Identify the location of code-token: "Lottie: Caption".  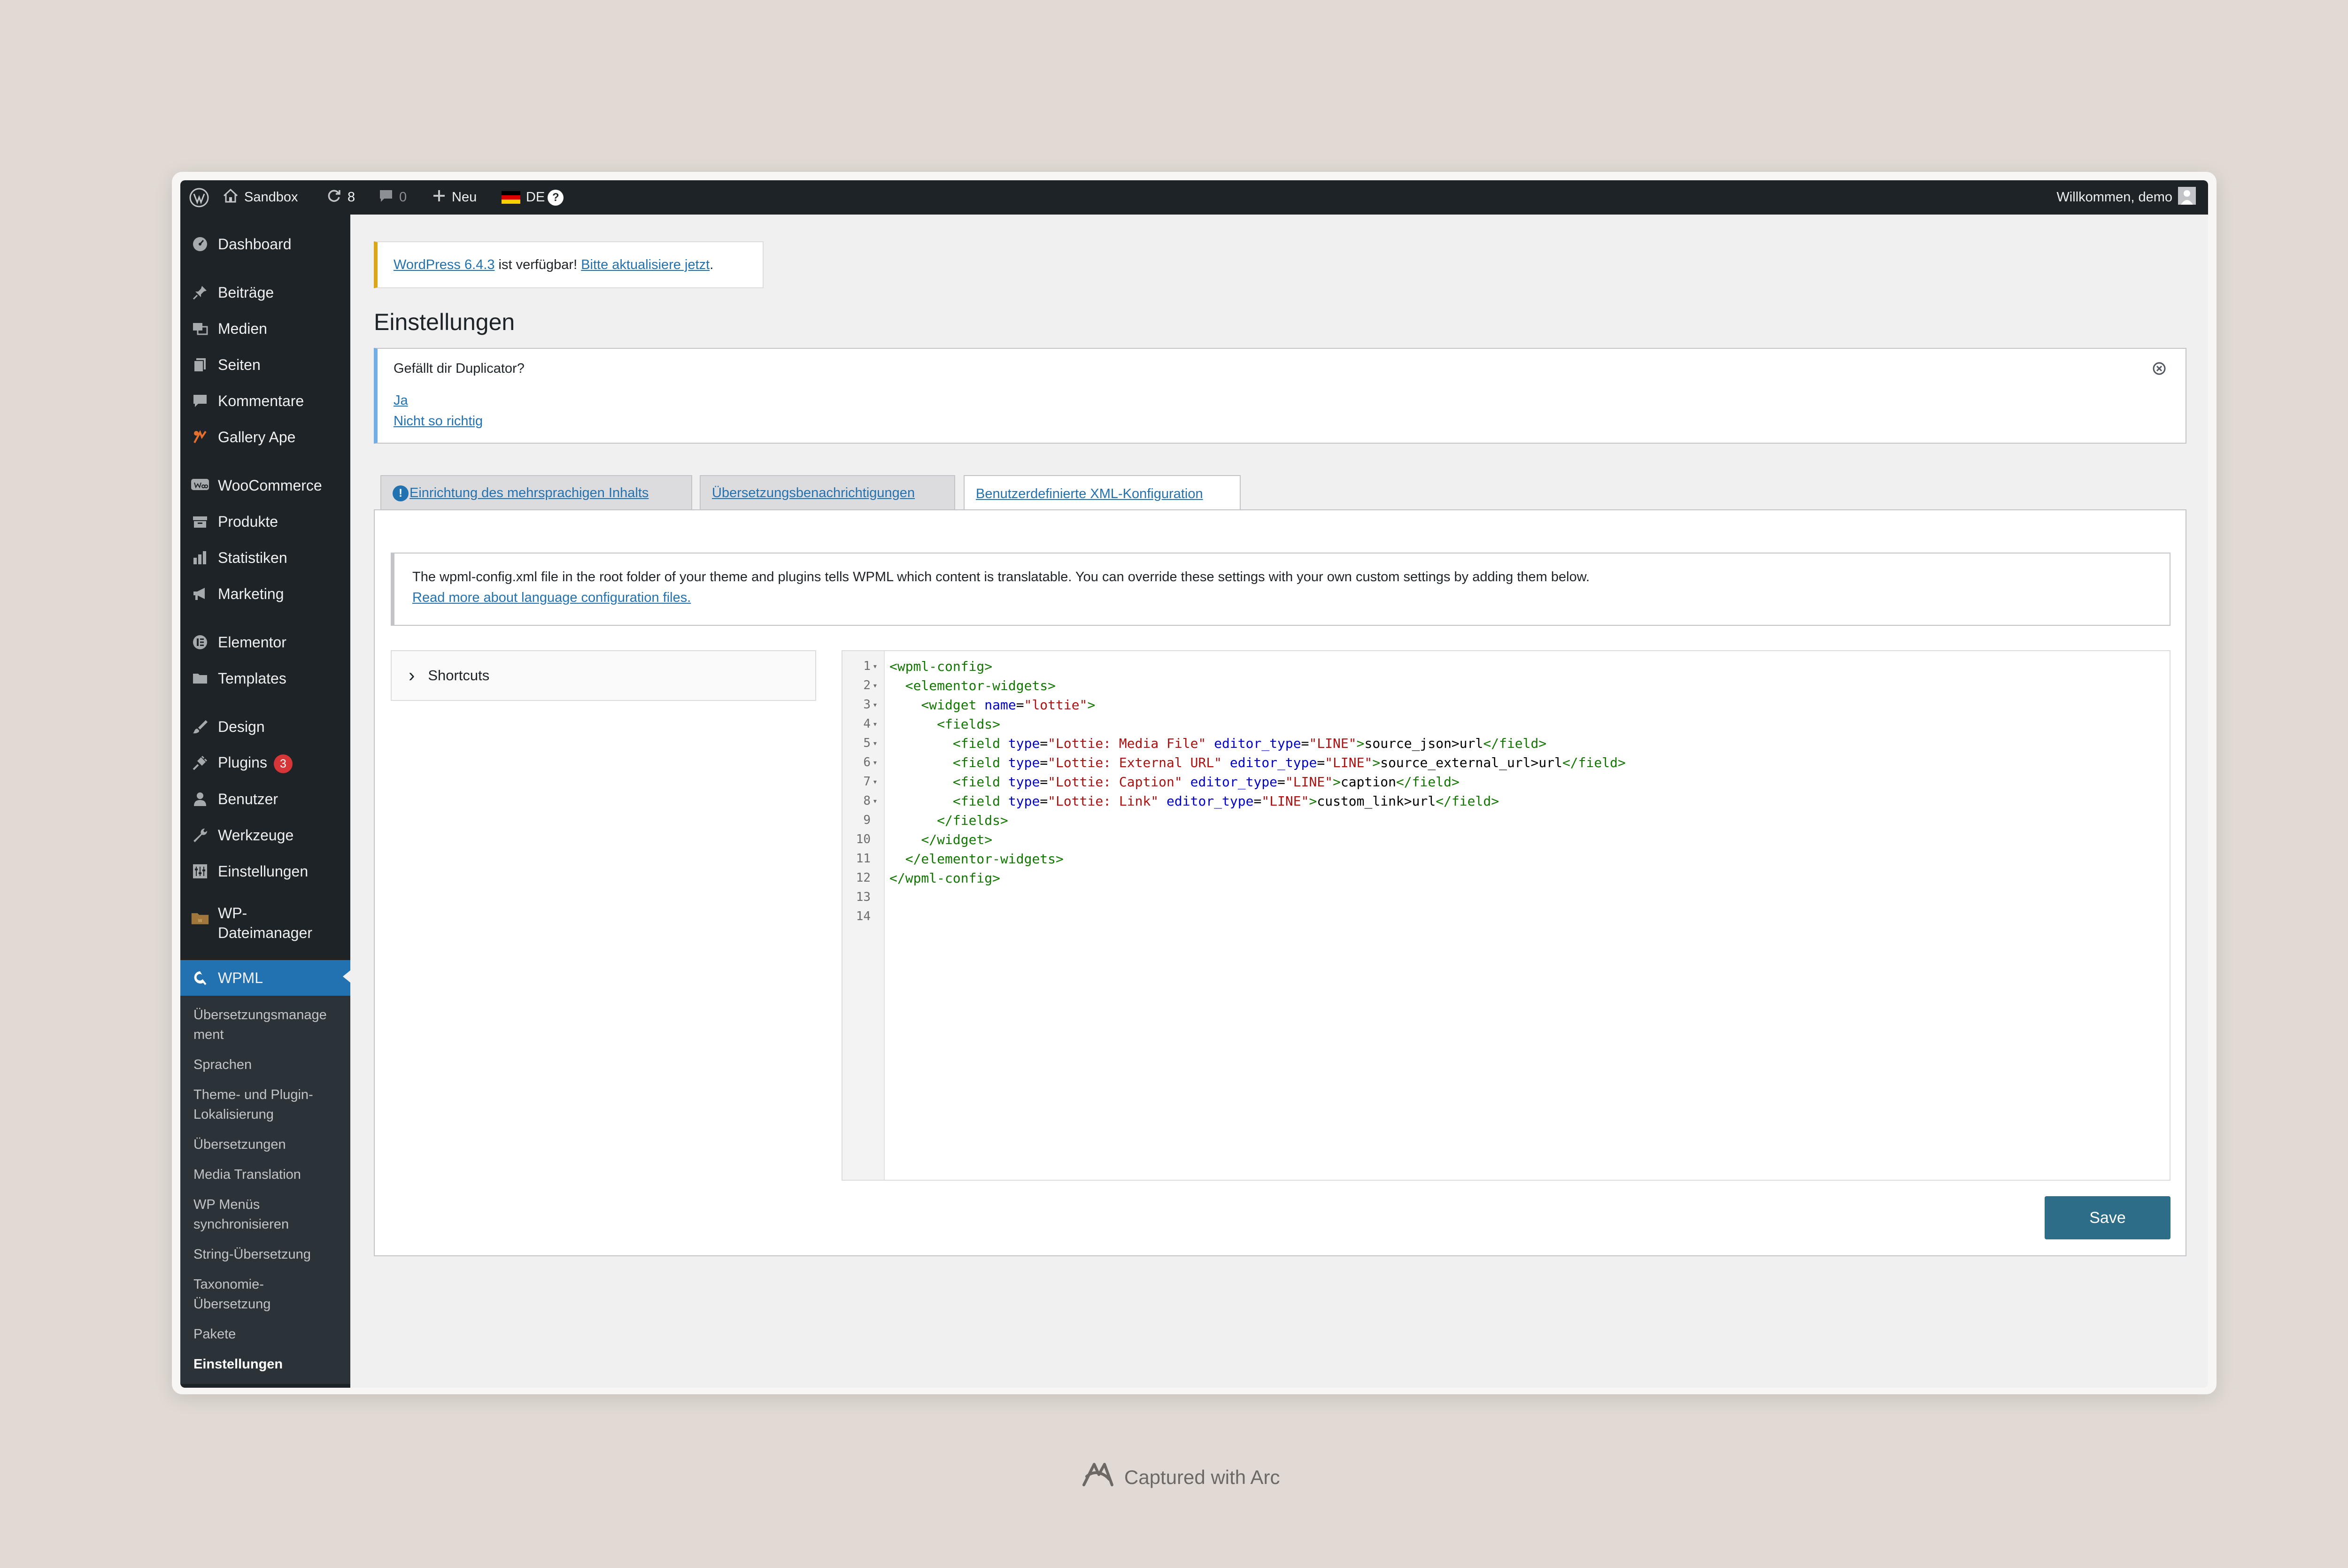
(1115, 782).